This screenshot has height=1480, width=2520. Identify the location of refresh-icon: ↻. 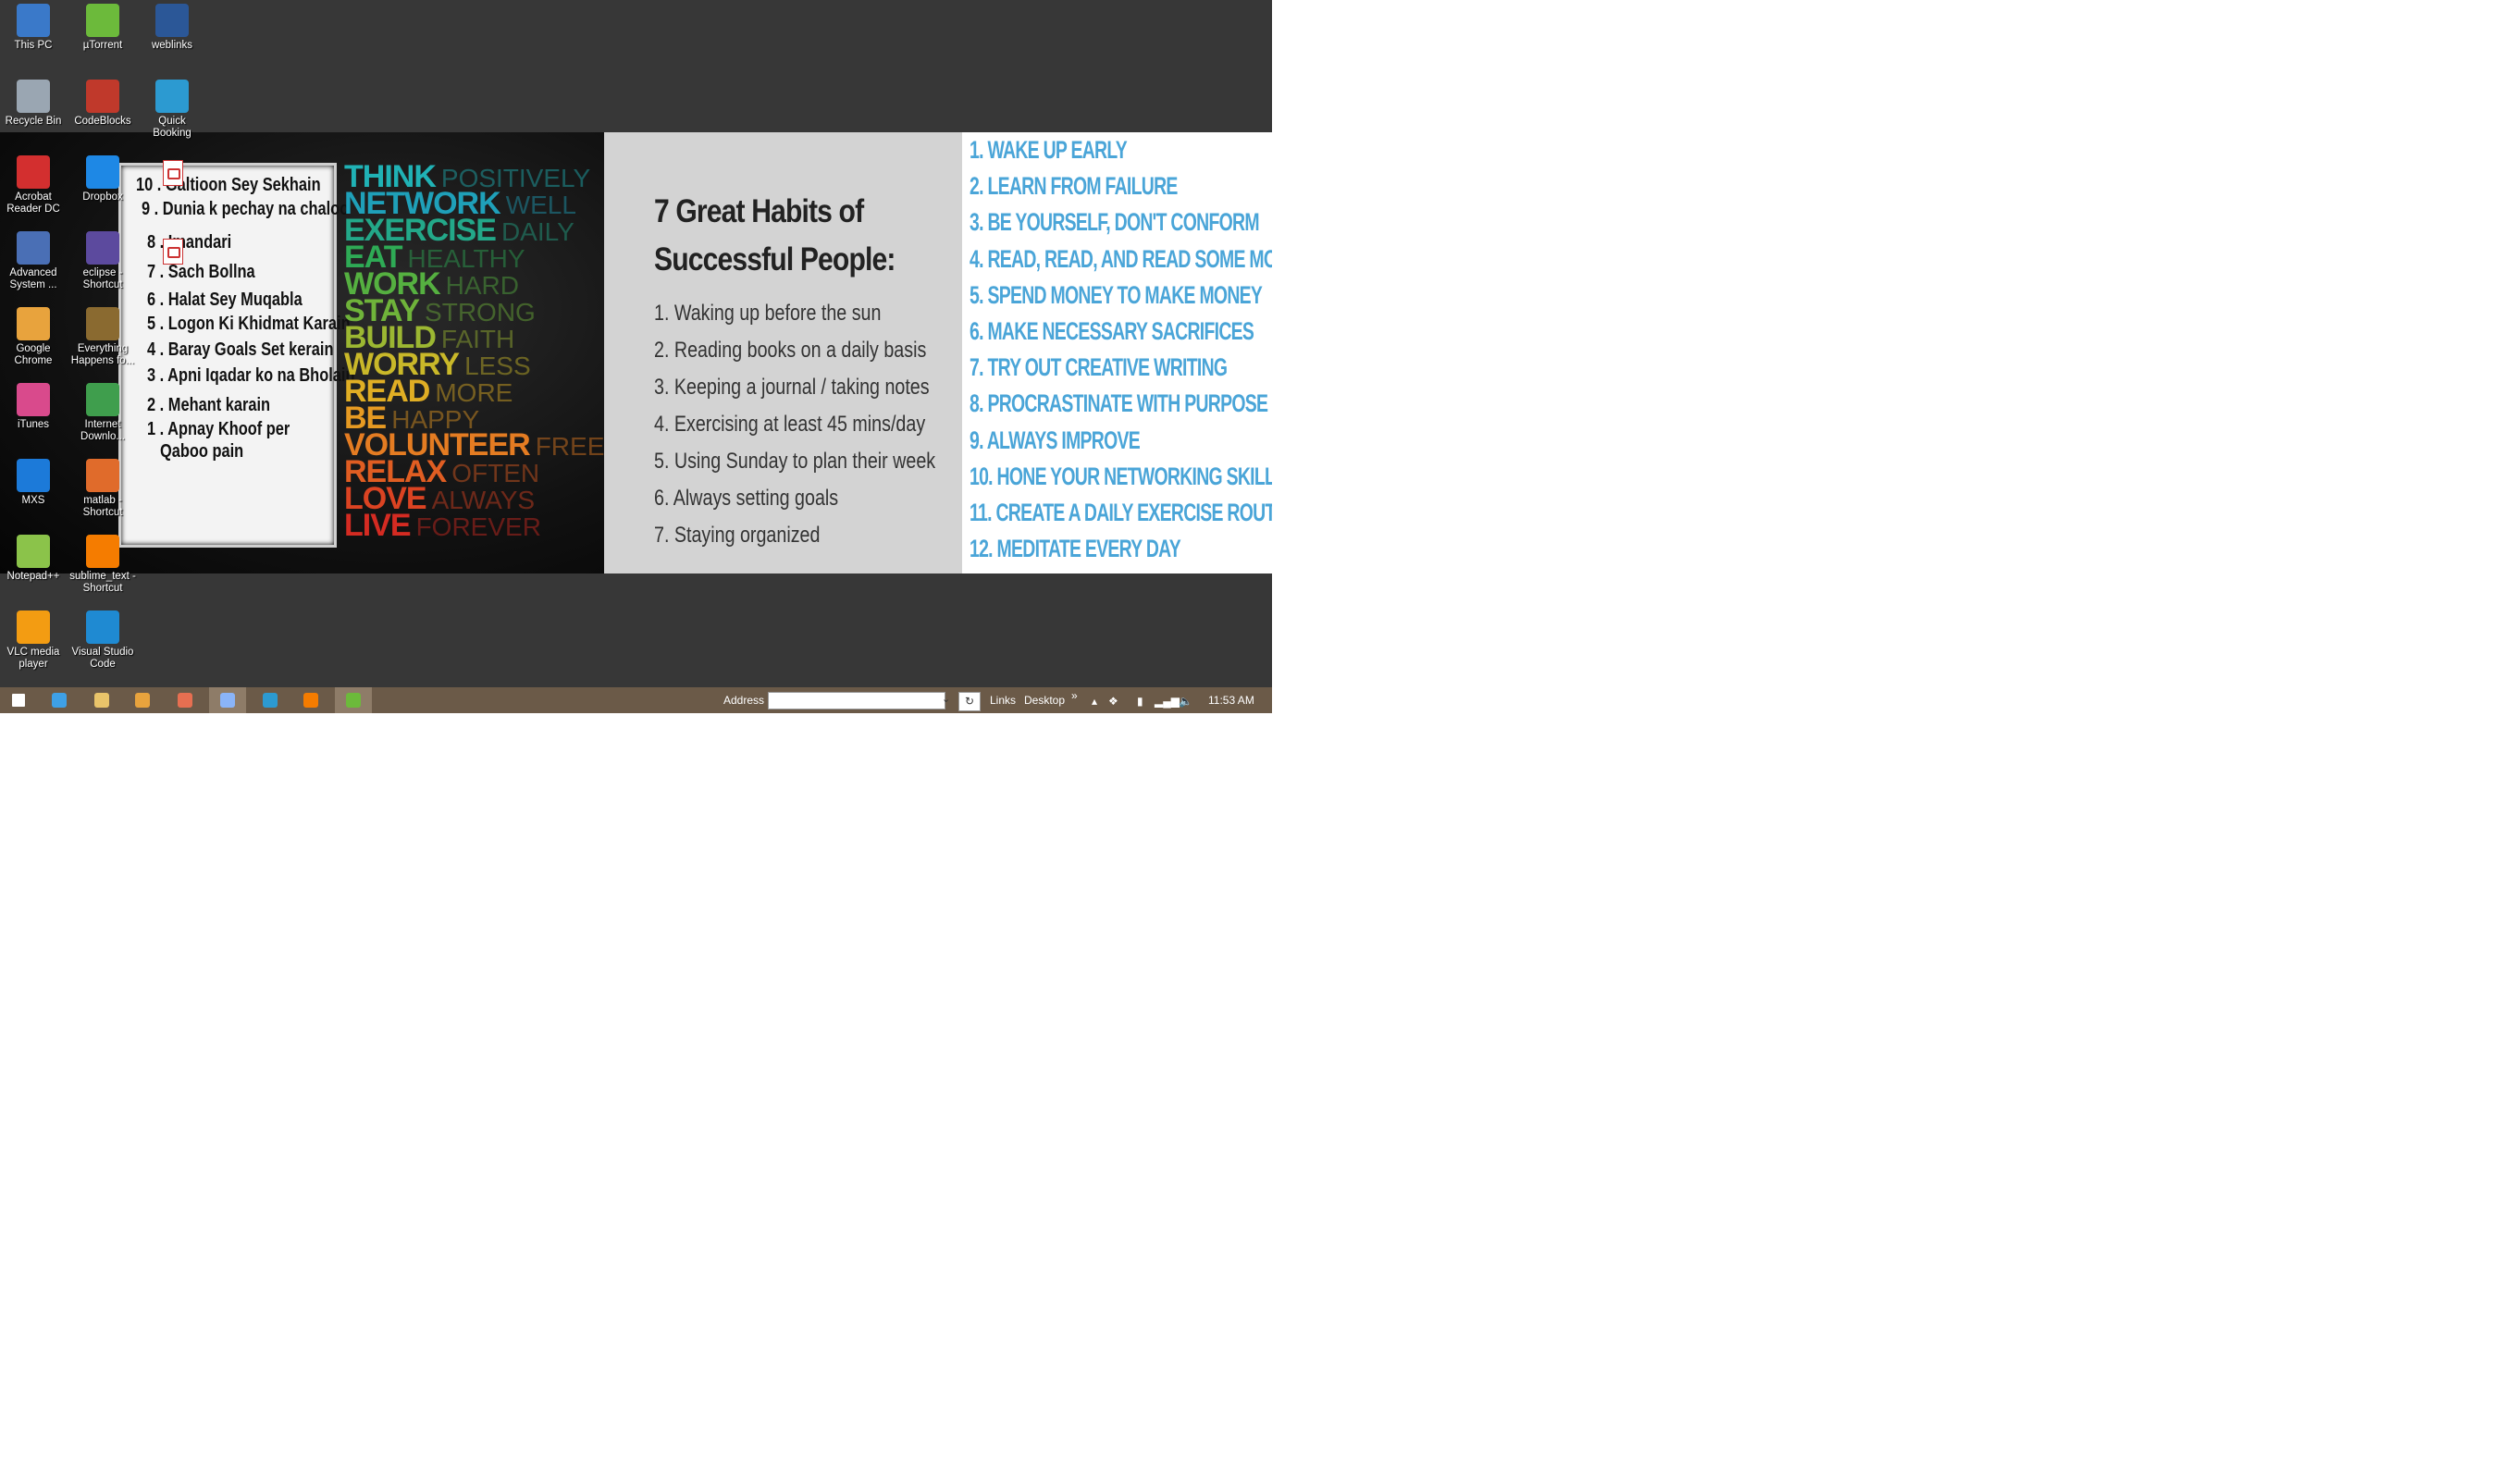
(969, 702).